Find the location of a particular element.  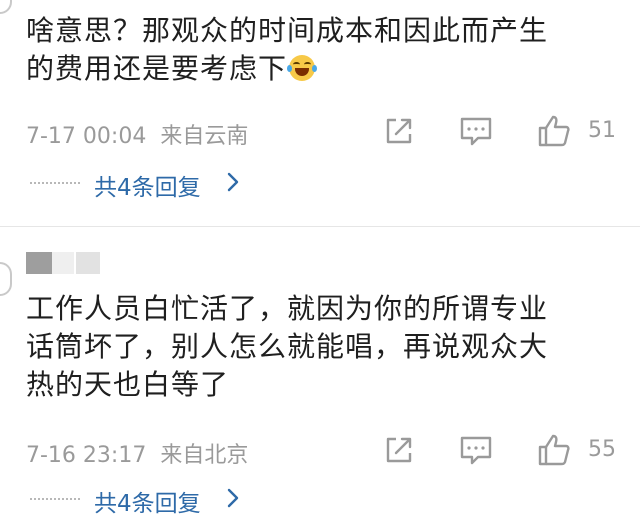

comment-1-line-1: 啥意思？那观众的时间成本和因此而产生 is located at coordinates (287, 30).